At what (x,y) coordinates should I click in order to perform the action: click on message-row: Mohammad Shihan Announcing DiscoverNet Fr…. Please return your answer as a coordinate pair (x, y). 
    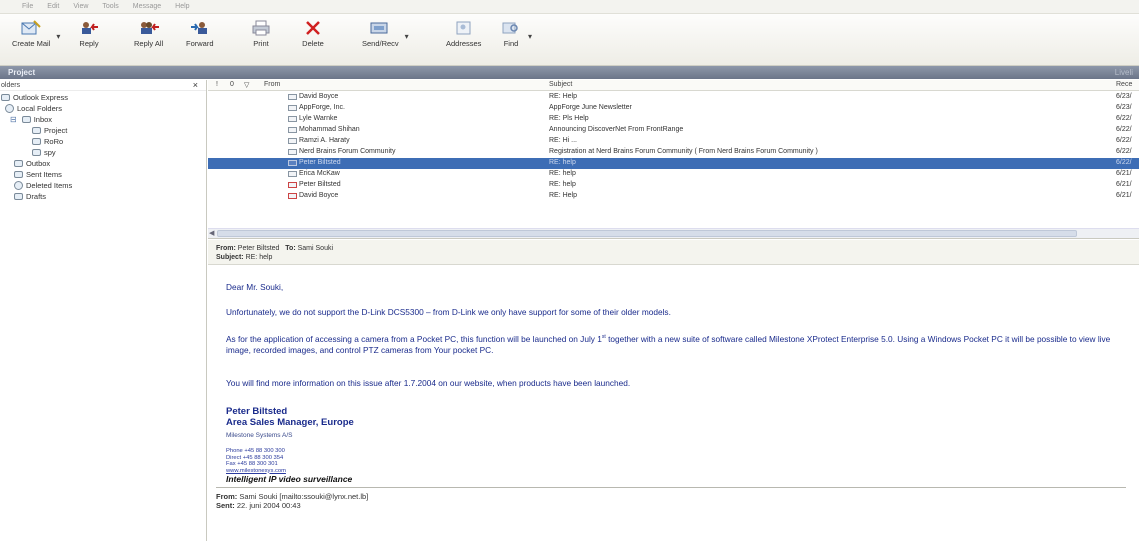
    Looking at the image, I should click on (673, 130).